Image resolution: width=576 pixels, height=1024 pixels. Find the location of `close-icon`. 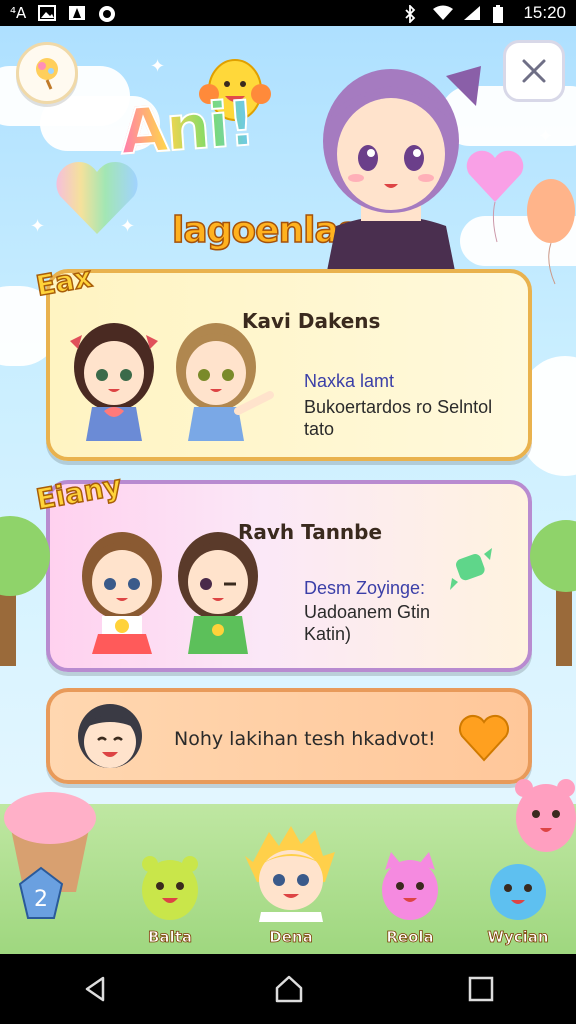

close-icon is located at coordinates (534, 71).